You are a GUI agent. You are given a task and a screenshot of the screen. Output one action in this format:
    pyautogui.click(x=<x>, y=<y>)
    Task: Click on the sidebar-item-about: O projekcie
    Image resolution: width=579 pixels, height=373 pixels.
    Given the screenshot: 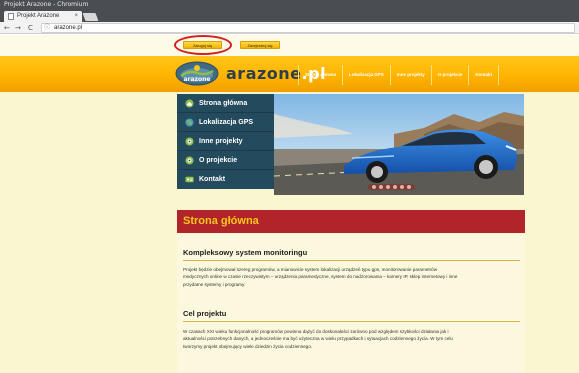 What is the action you would take?
    pyautogui.click(x=225, y=160)
    